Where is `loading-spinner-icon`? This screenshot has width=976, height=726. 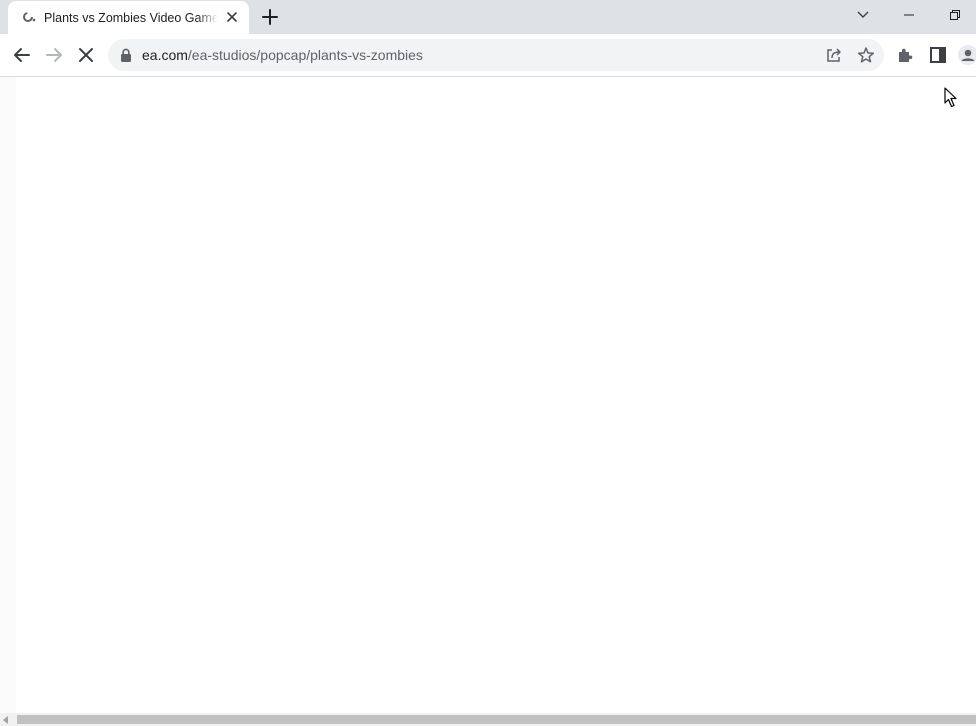 loading-spinner-icon is located at coordinates (29, 17).